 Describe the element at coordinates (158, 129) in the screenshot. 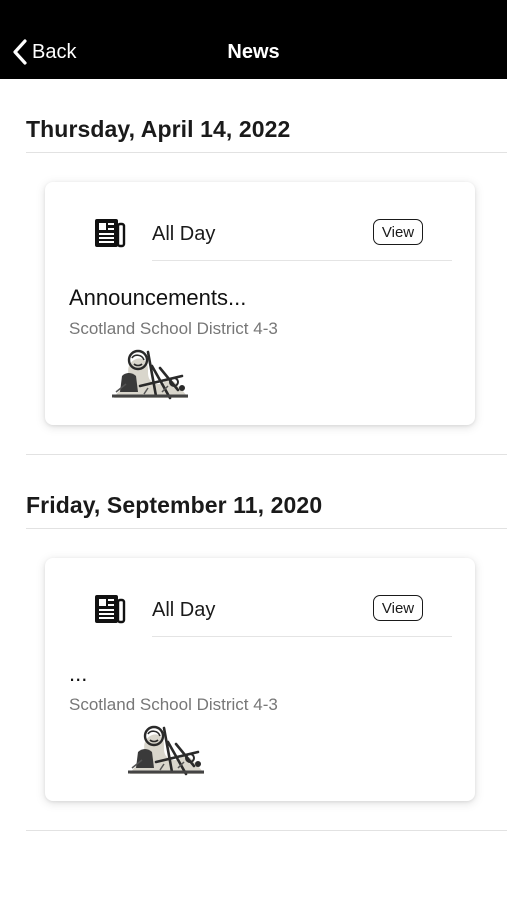

I see `date-heading: Thursday, April 14, 2022` at that location.